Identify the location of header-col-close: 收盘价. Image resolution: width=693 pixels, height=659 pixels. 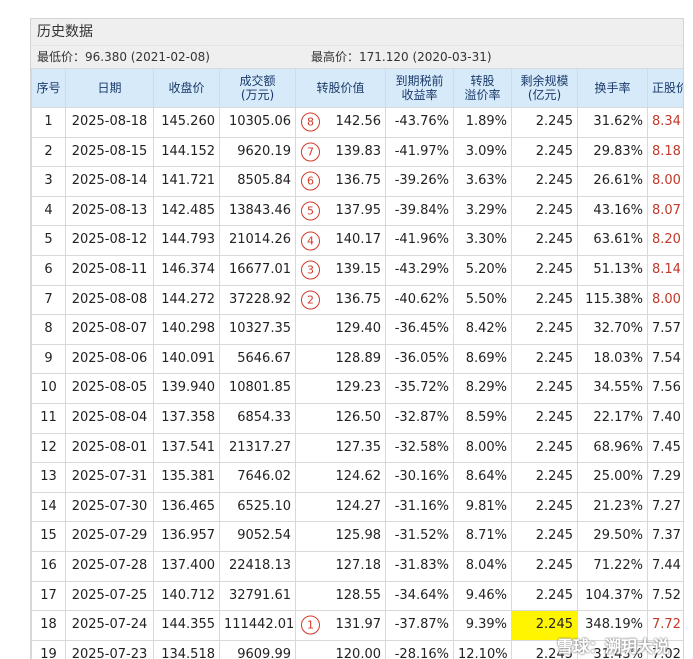
(187, 88).